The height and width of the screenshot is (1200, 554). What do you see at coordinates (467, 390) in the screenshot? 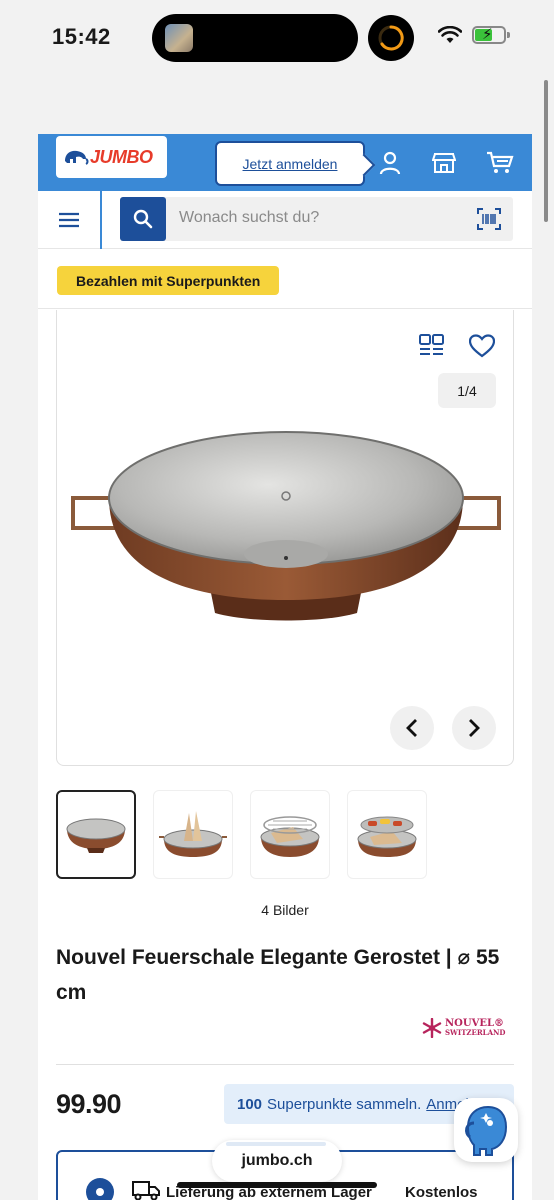
I see `image-counter: 1/4` at bounding box center [467, 390].